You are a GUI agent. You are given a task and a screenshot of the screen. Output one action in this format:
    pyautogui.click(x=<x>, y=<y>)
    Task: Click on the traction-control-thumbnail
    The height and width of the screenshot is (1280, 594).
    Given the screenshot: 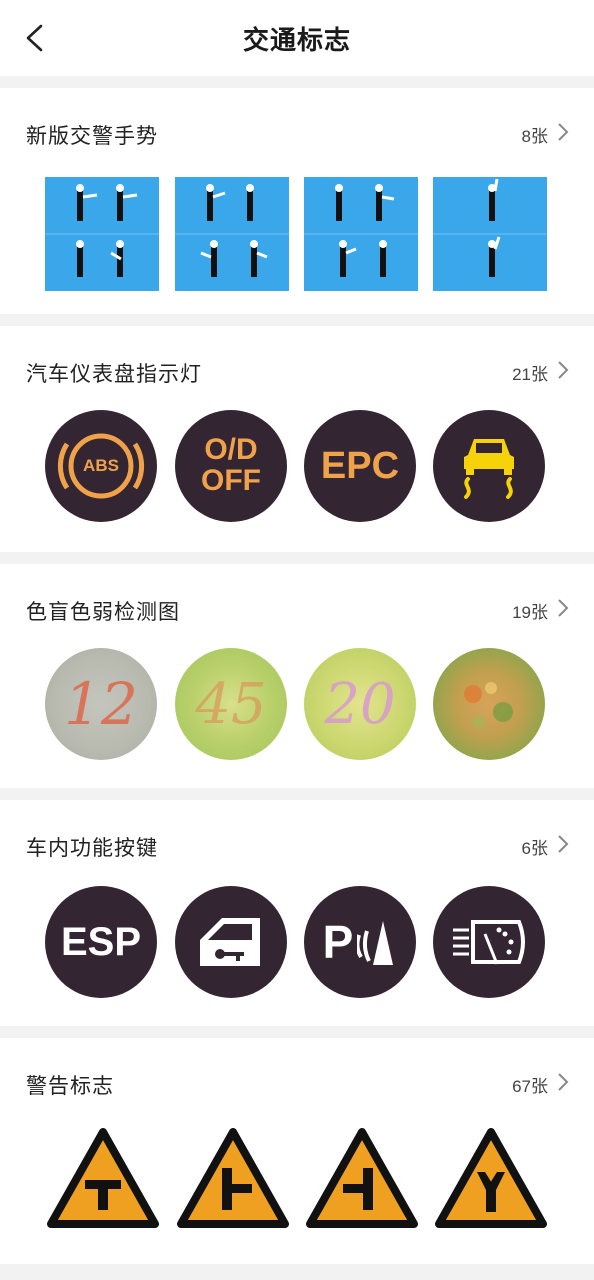 What is the action you would take?
    pyautogui.click(x=491, y=468)
    